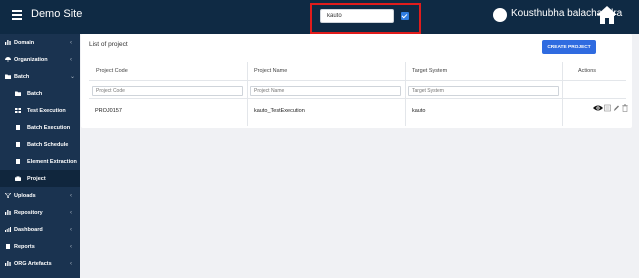 This screenshot has height=278, width=639. Describe the element at coordinates (48, 144) in the screenshot. I see `sidebar-item-label: Batch Schedule` at that location.